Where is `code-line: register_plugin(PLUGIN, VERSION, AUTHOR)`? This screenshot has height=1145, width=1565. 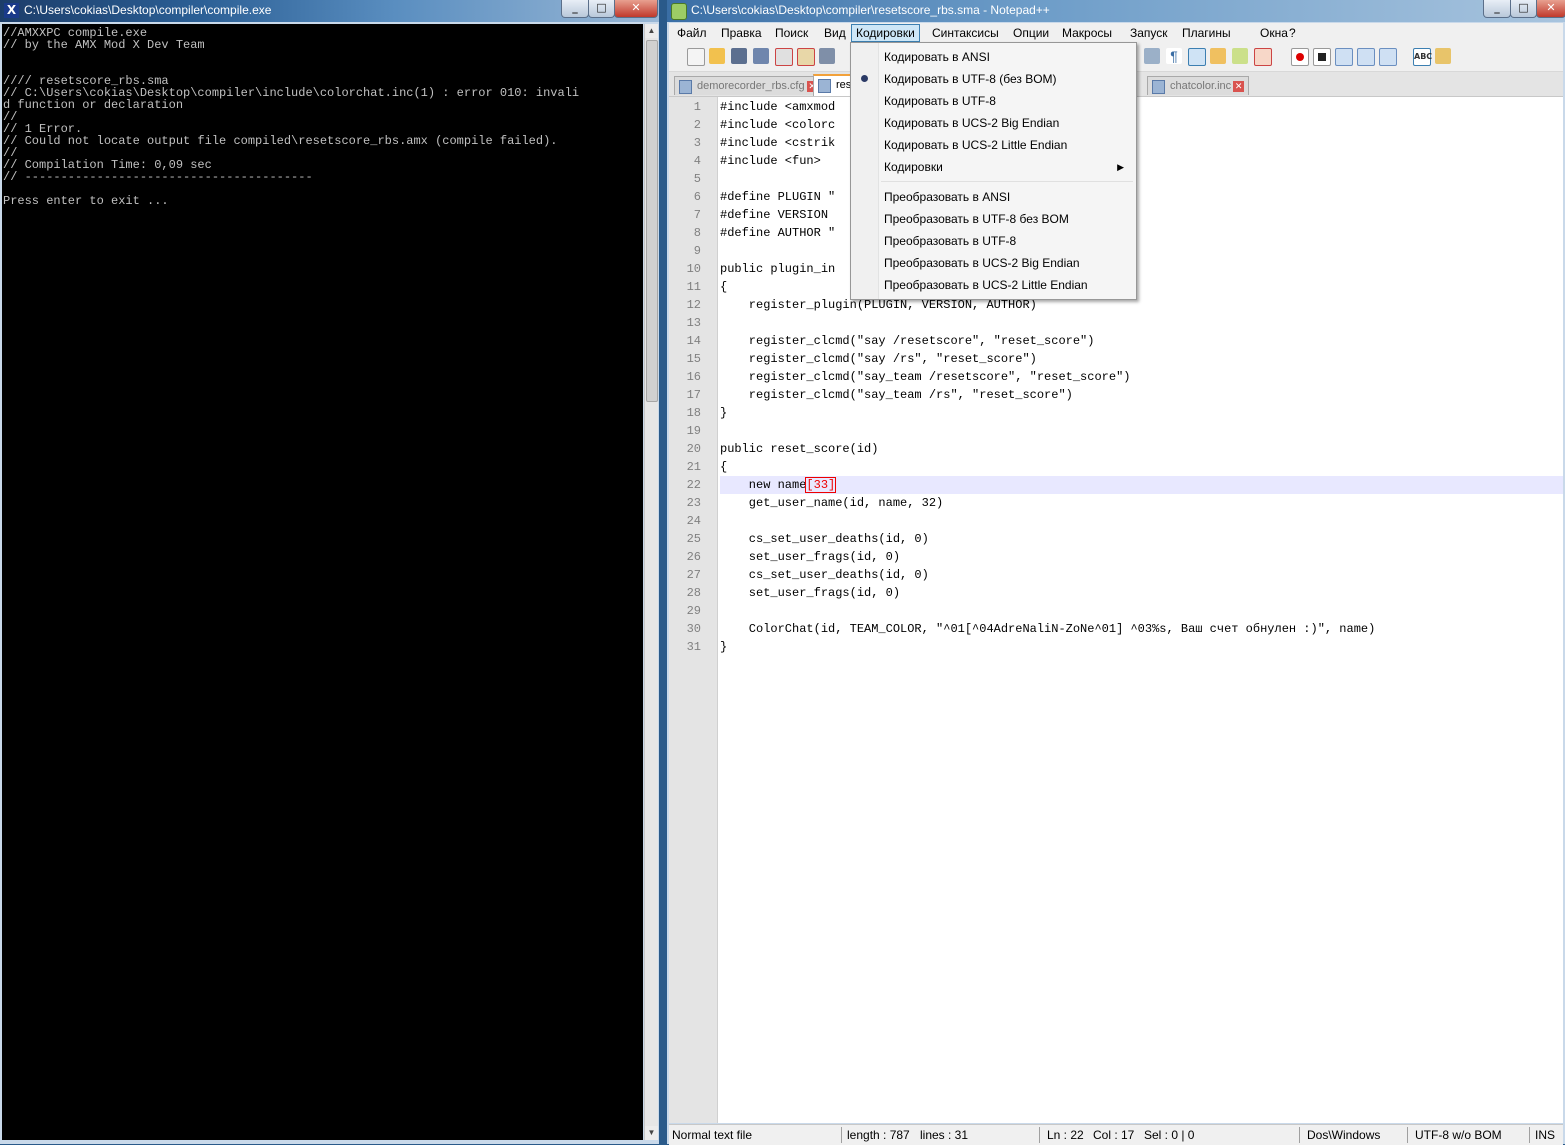 code-line: register_plugin(PLUGIN, VERSION, AUTHOR) is located at coordinates (1141, 305).